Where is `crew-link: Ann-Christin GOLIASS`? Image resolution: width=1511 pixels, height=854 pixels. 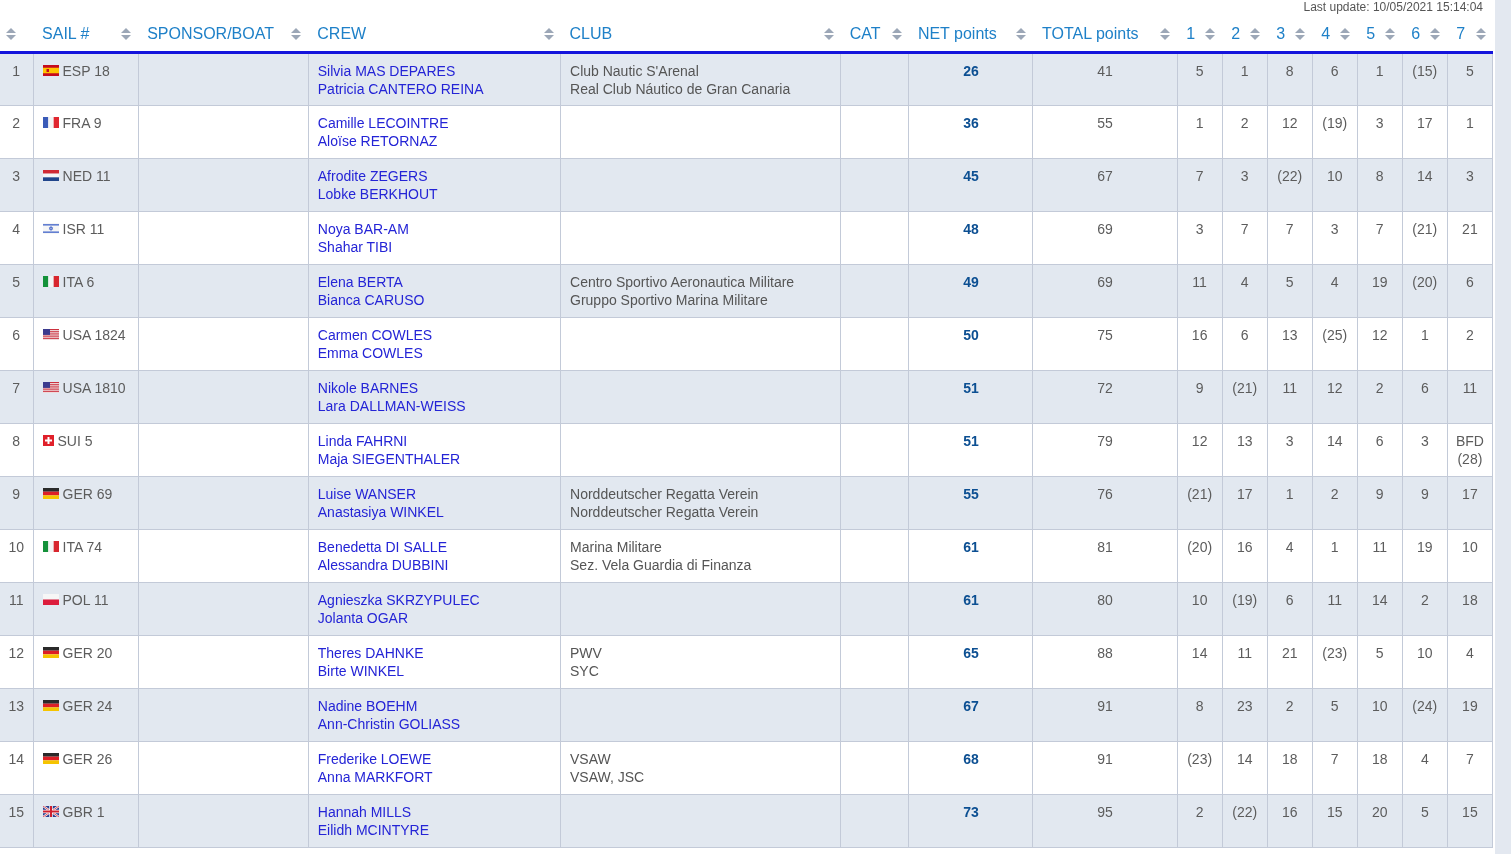
crew-link: Ann-Christin GOLIASS is located at coordinates (389, 723).